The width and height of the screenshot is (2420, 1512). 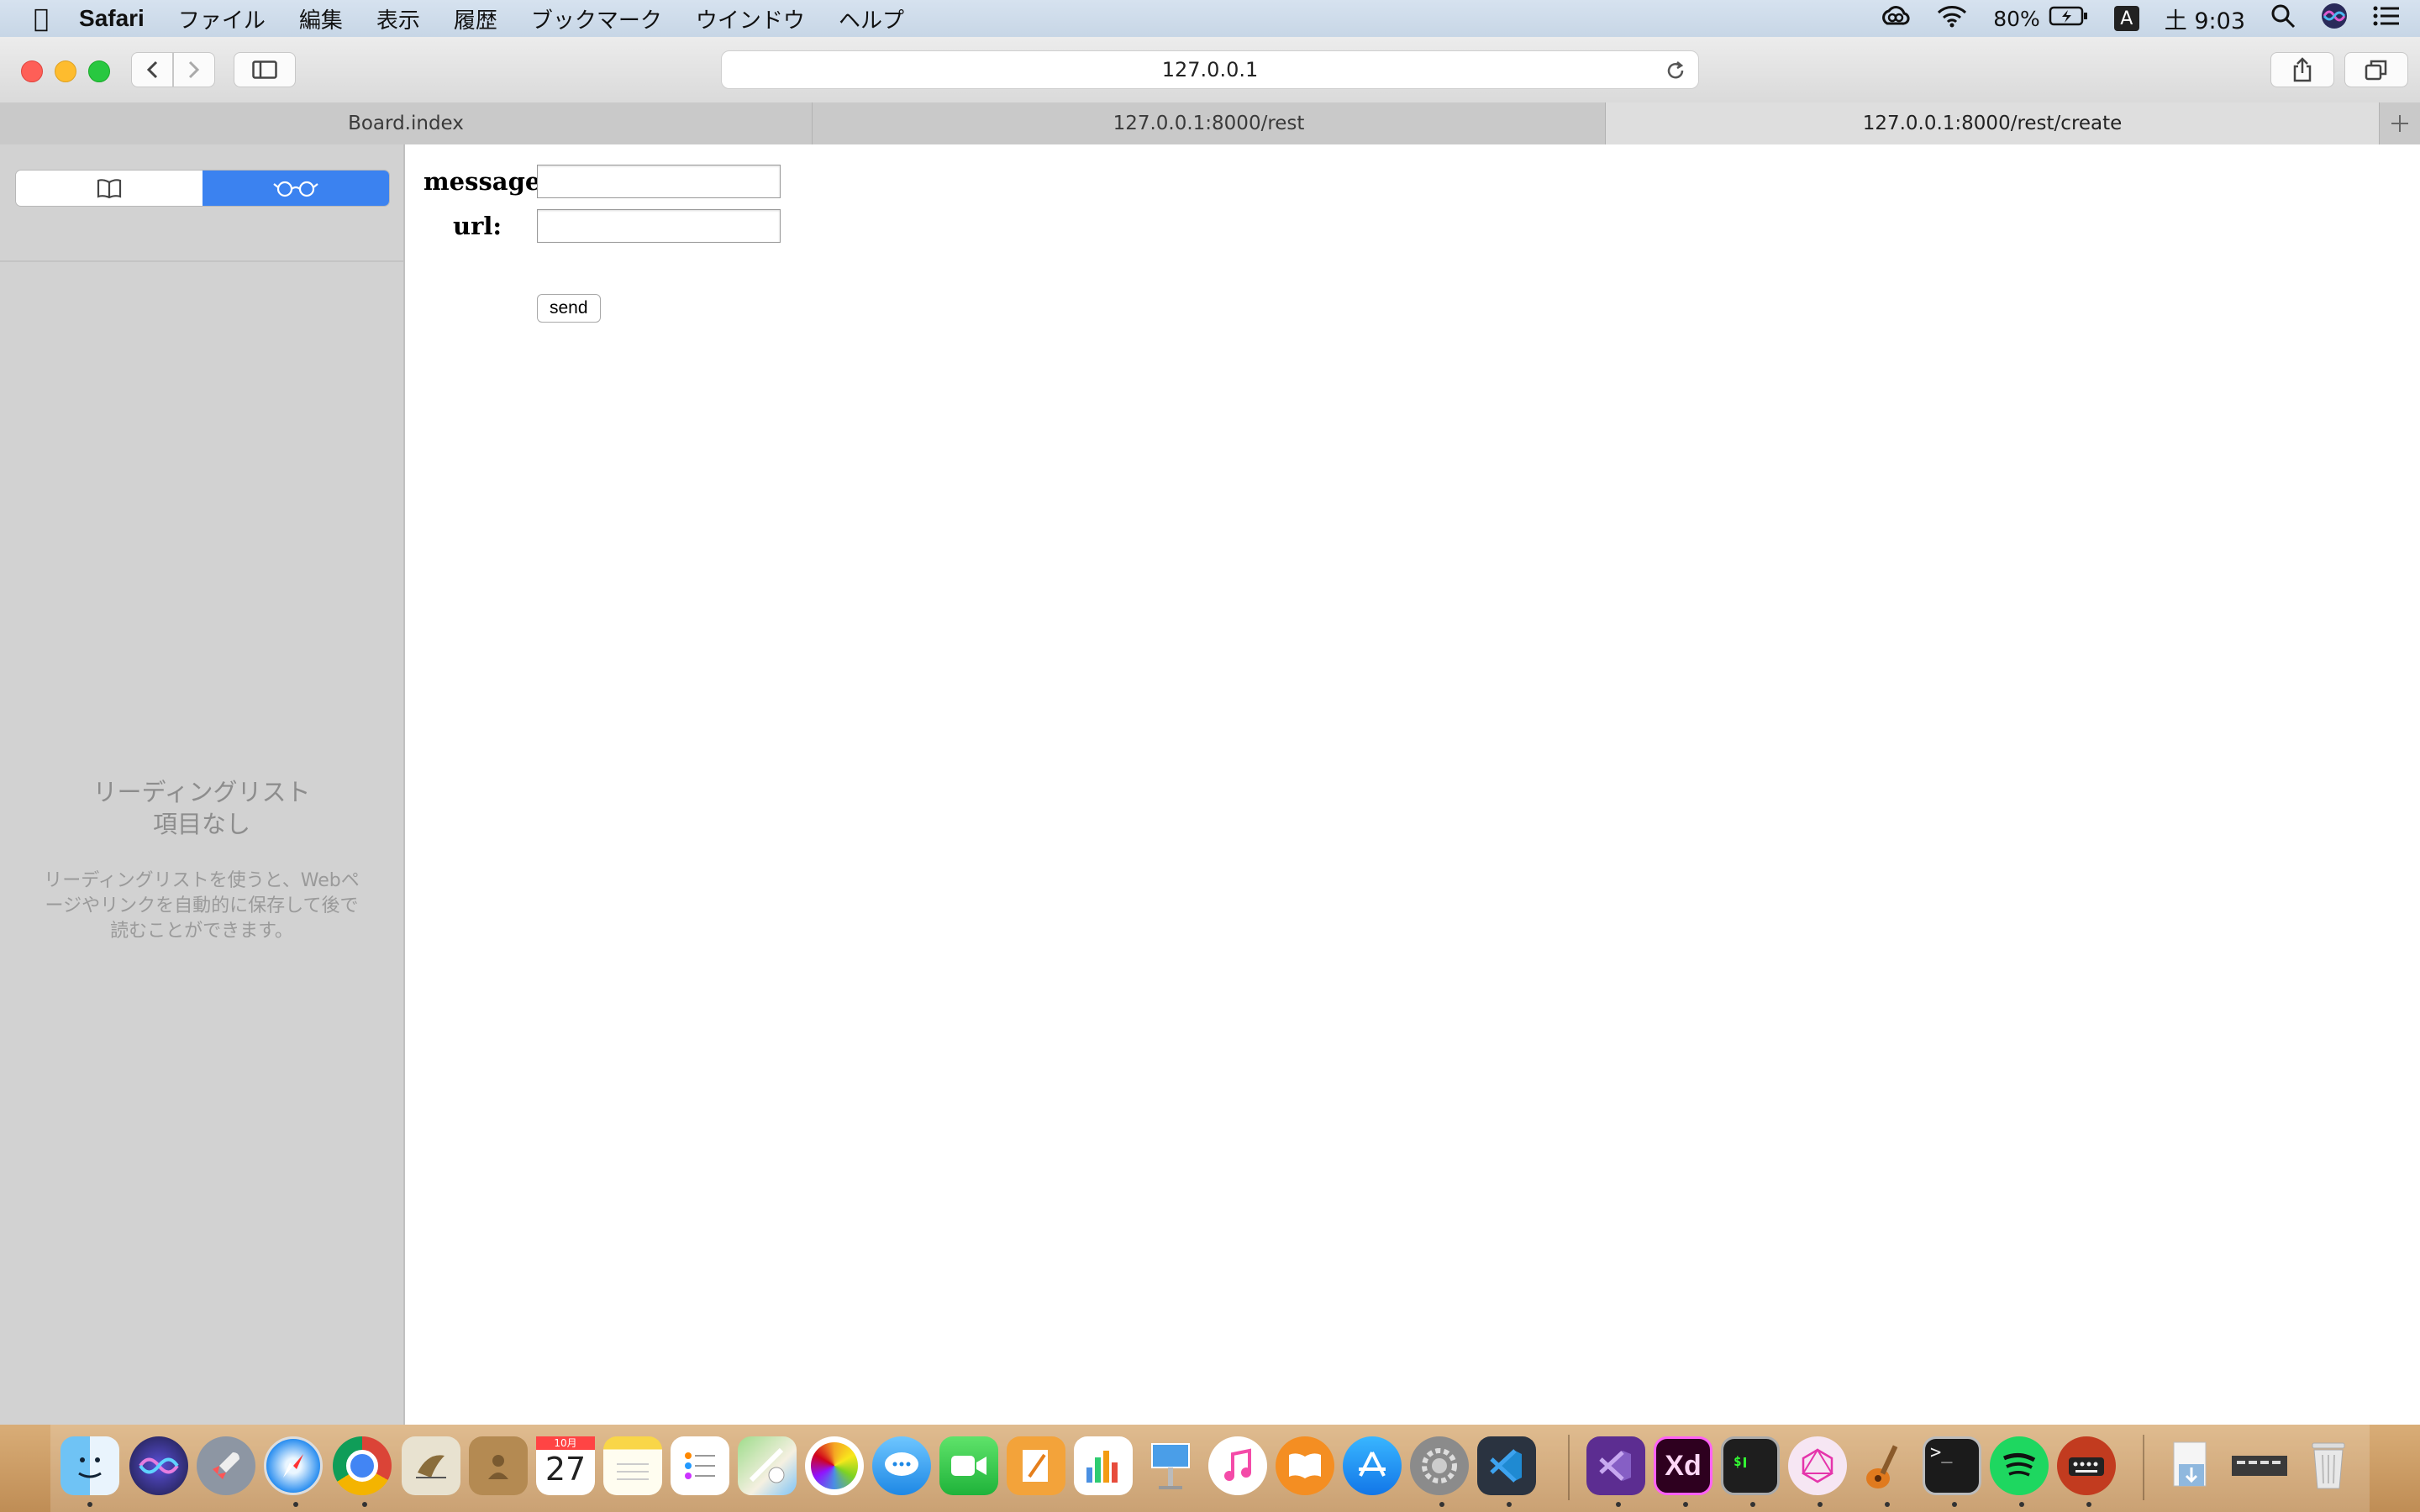 I want to click on documents-stack-icon, so click(x=2260, y=1465).